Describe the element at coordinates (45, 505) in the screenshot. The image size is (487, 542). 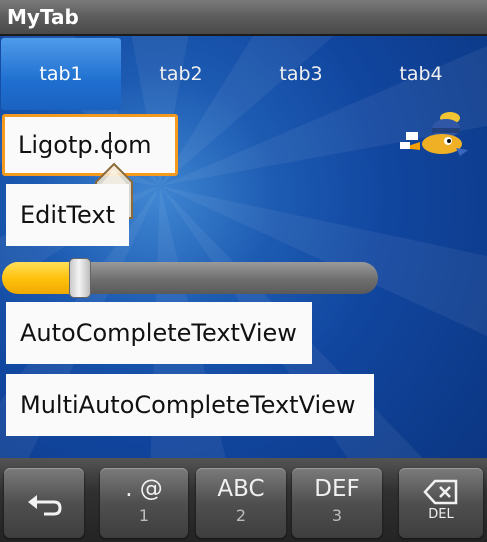
I see `return-arrow-icon` at that location.